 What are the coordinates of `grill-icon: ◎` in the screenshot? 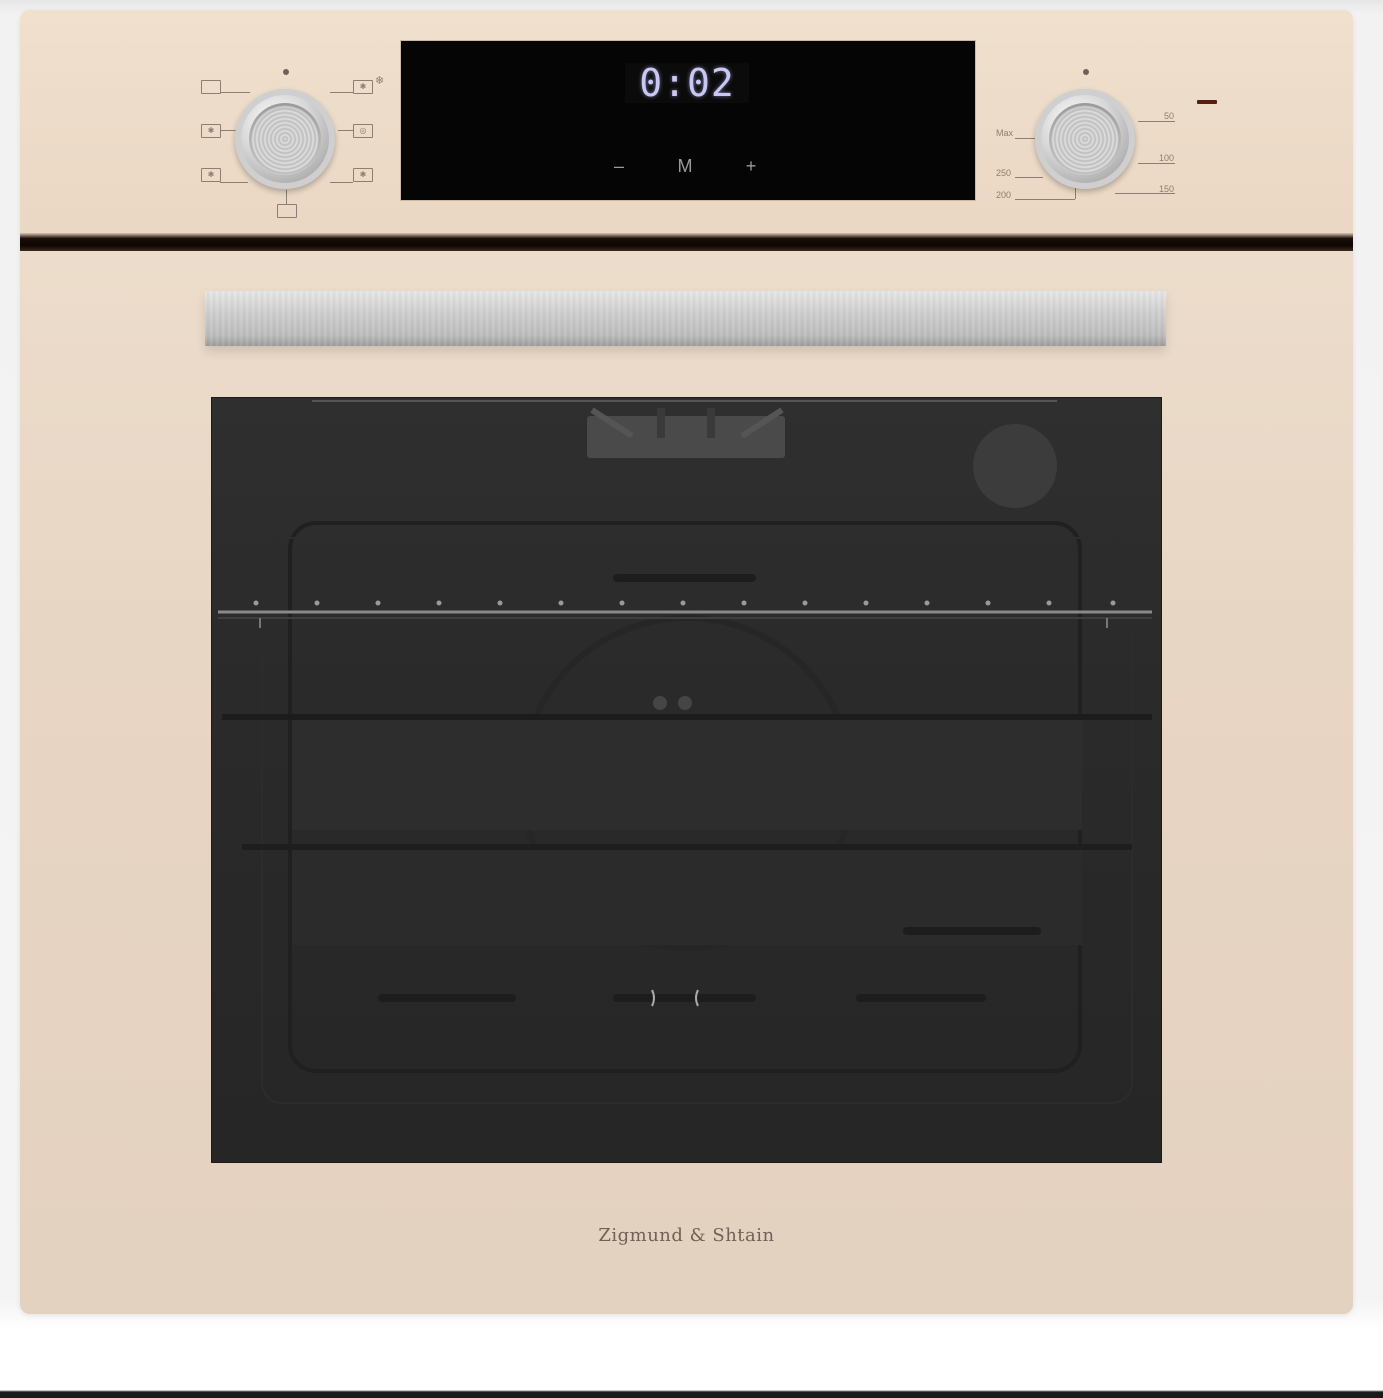 It's located at (363, 131).